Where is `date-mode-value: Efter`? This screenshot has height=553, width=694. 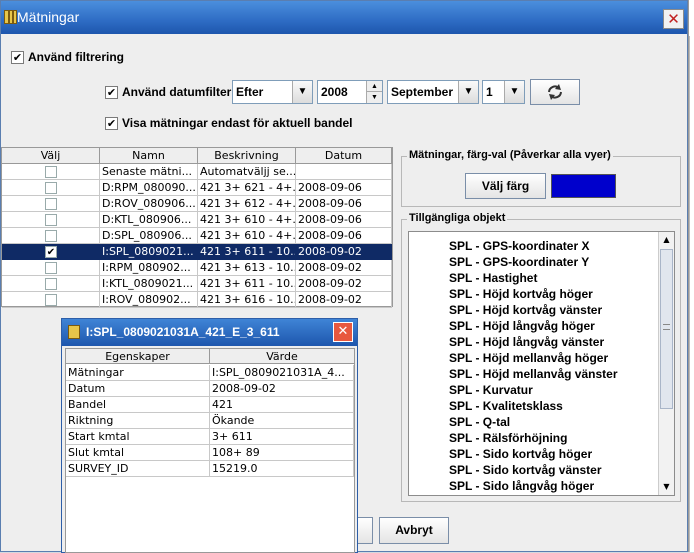 date-mode-value: Efter is located at coordinates (250, 92).